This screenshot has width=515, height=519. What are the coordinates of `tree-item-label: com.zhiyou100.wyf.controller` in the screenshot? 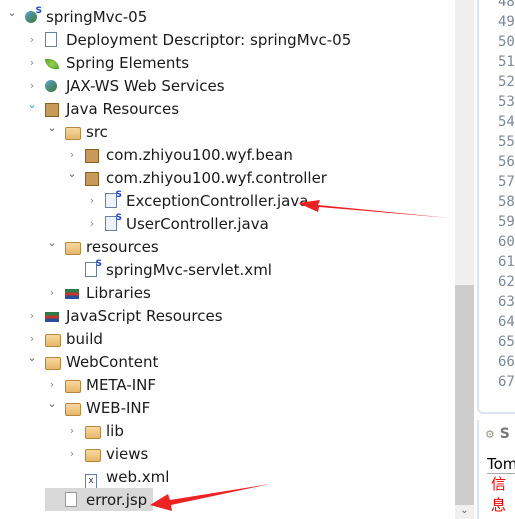 It's located at (216, 177).